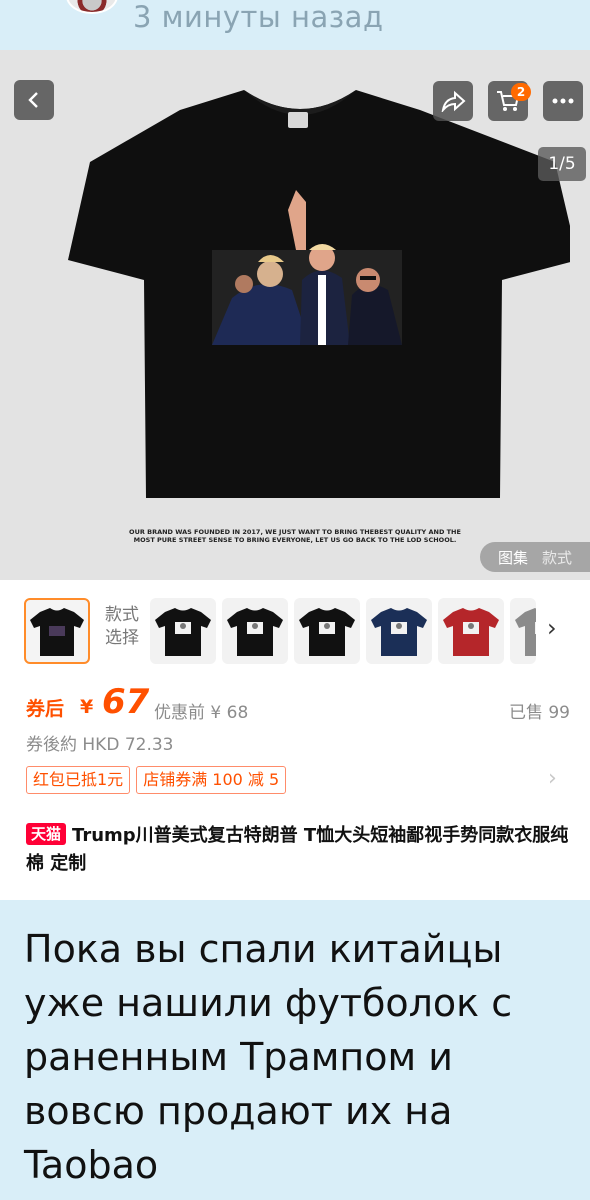 The height and width of the screenshot is (1200, 590). I want to click on more-dots-icon, so click(563, 101).